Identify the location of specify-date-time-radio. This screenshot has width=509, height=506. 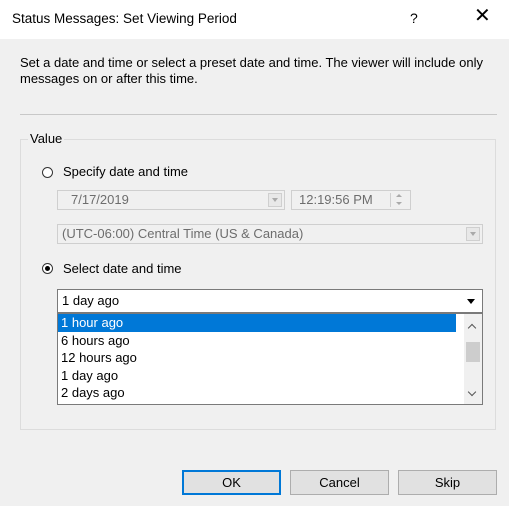
(47, 172).